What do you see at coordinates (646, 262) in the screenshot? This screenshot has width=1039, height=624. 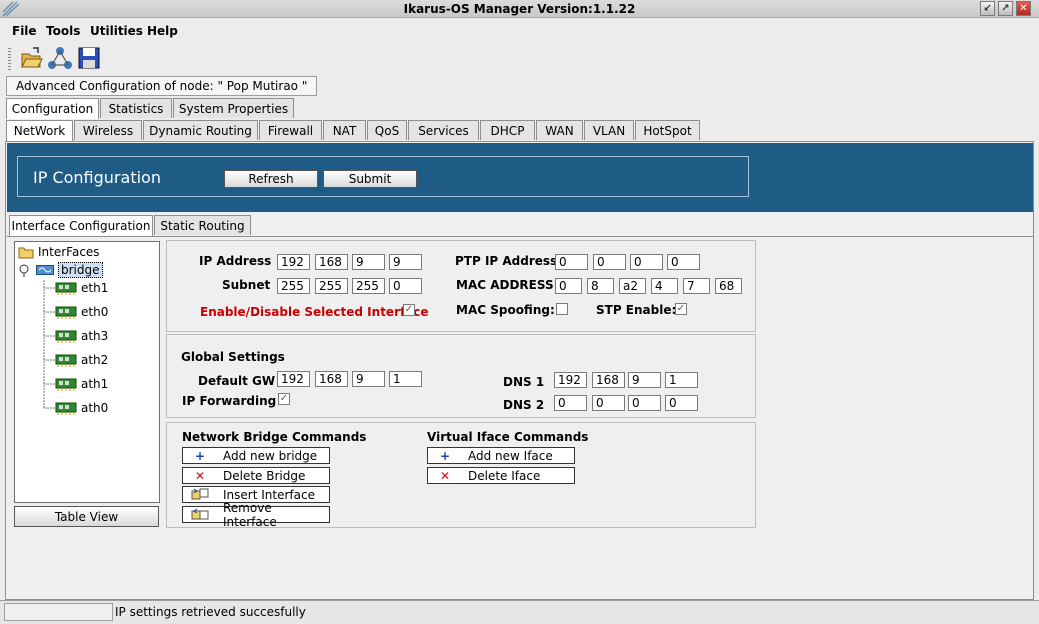 I see `ptp-octet-3: 0` at bounding box center [646, 262].